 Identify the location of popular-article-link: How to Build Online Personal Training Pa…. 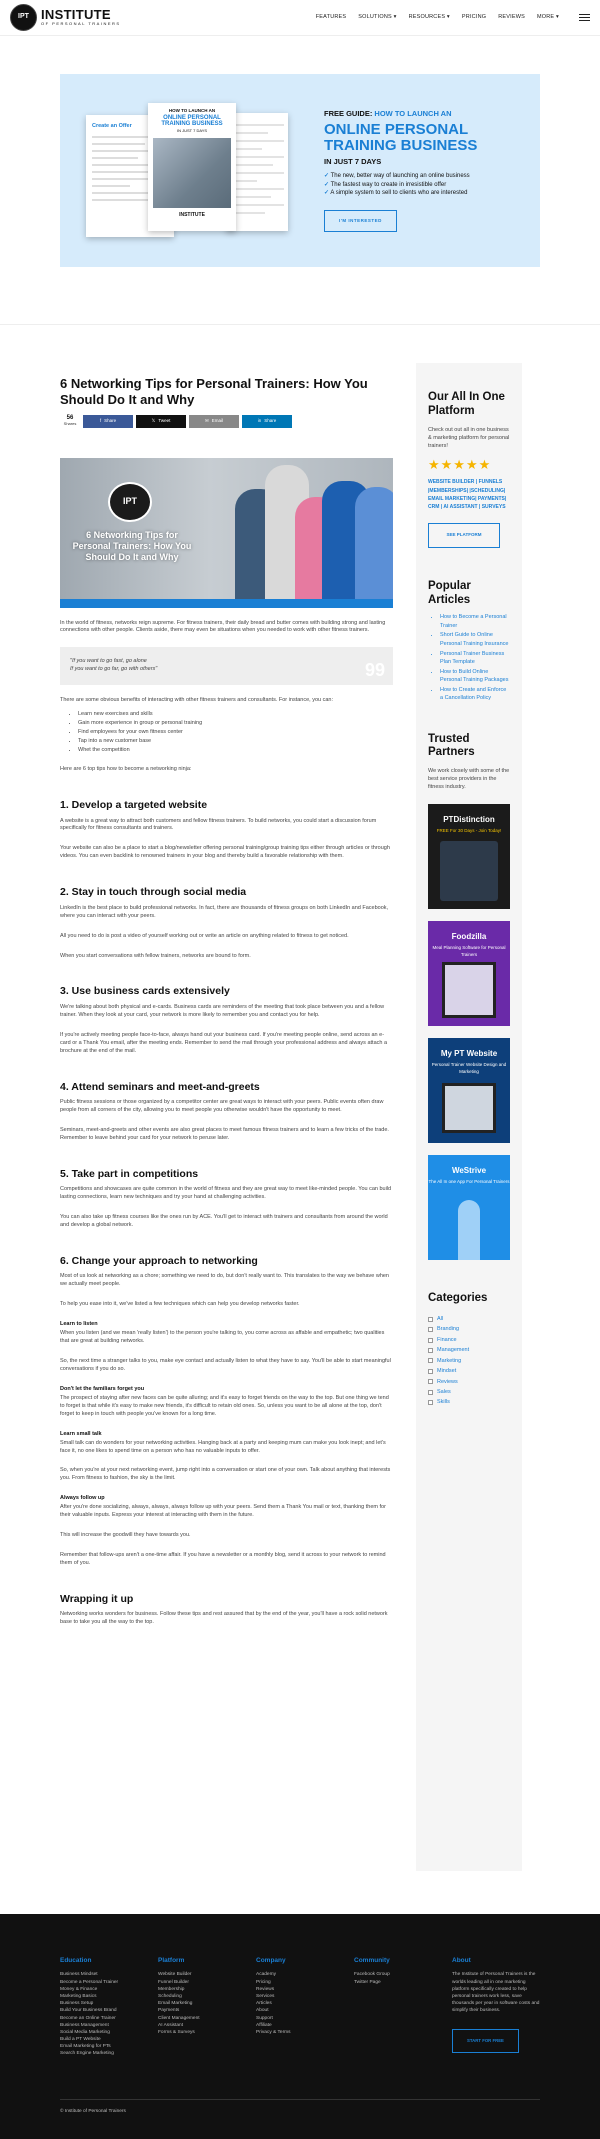
(475, 676).